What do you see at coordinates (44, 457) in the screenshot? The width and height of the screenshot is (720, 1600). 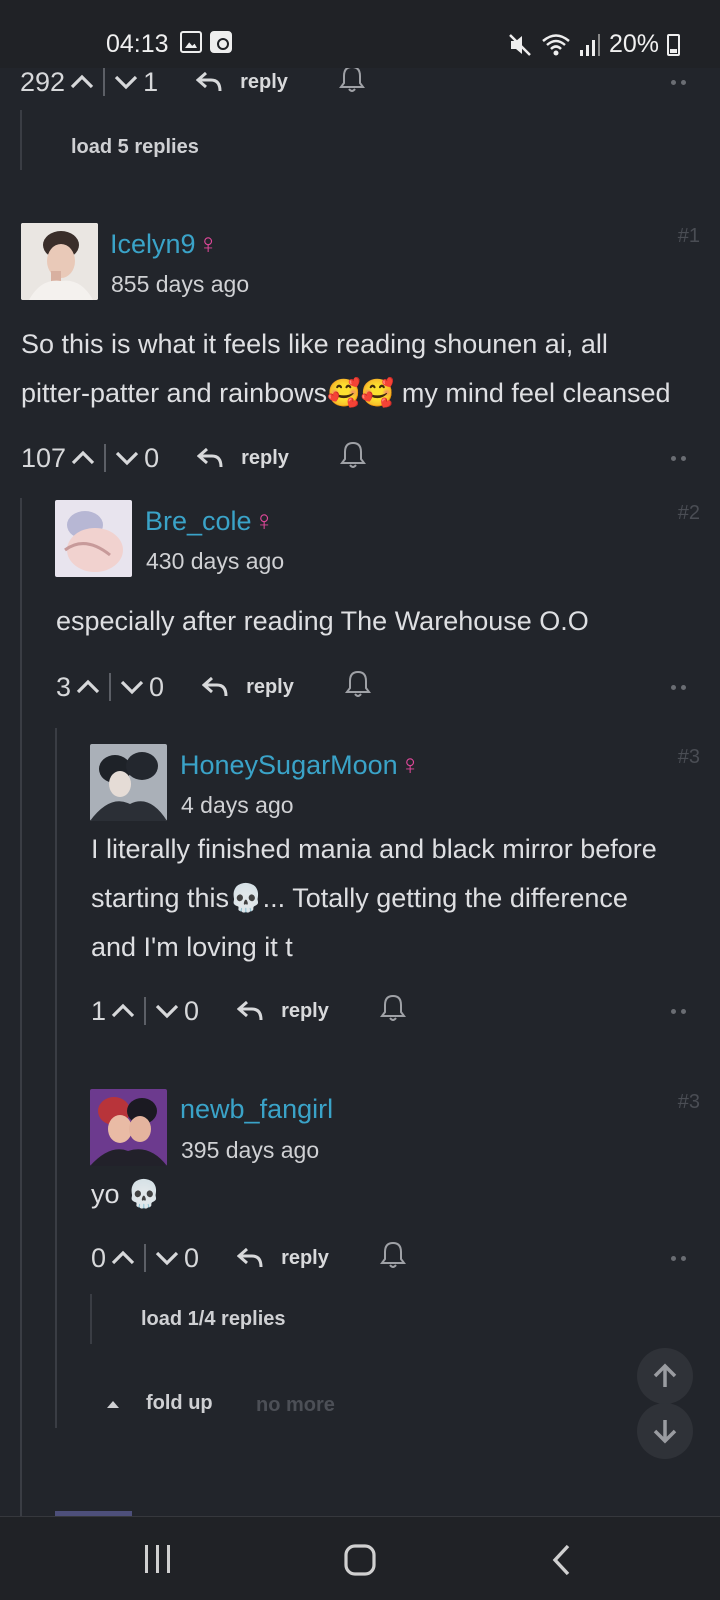 I see `upvote-count: 107` at bounding box center [44, 457].